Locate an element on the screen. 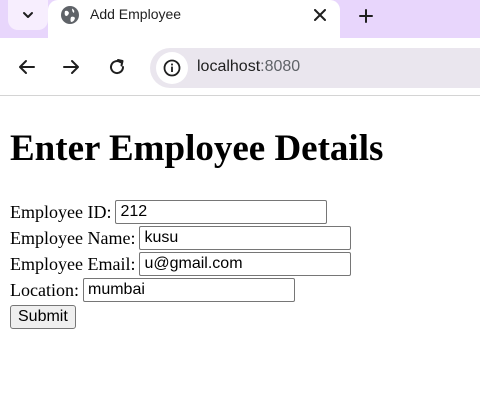 The width and height of the screenshot is (480, 400). location-label: Location: is located at coordinates (44, 289).